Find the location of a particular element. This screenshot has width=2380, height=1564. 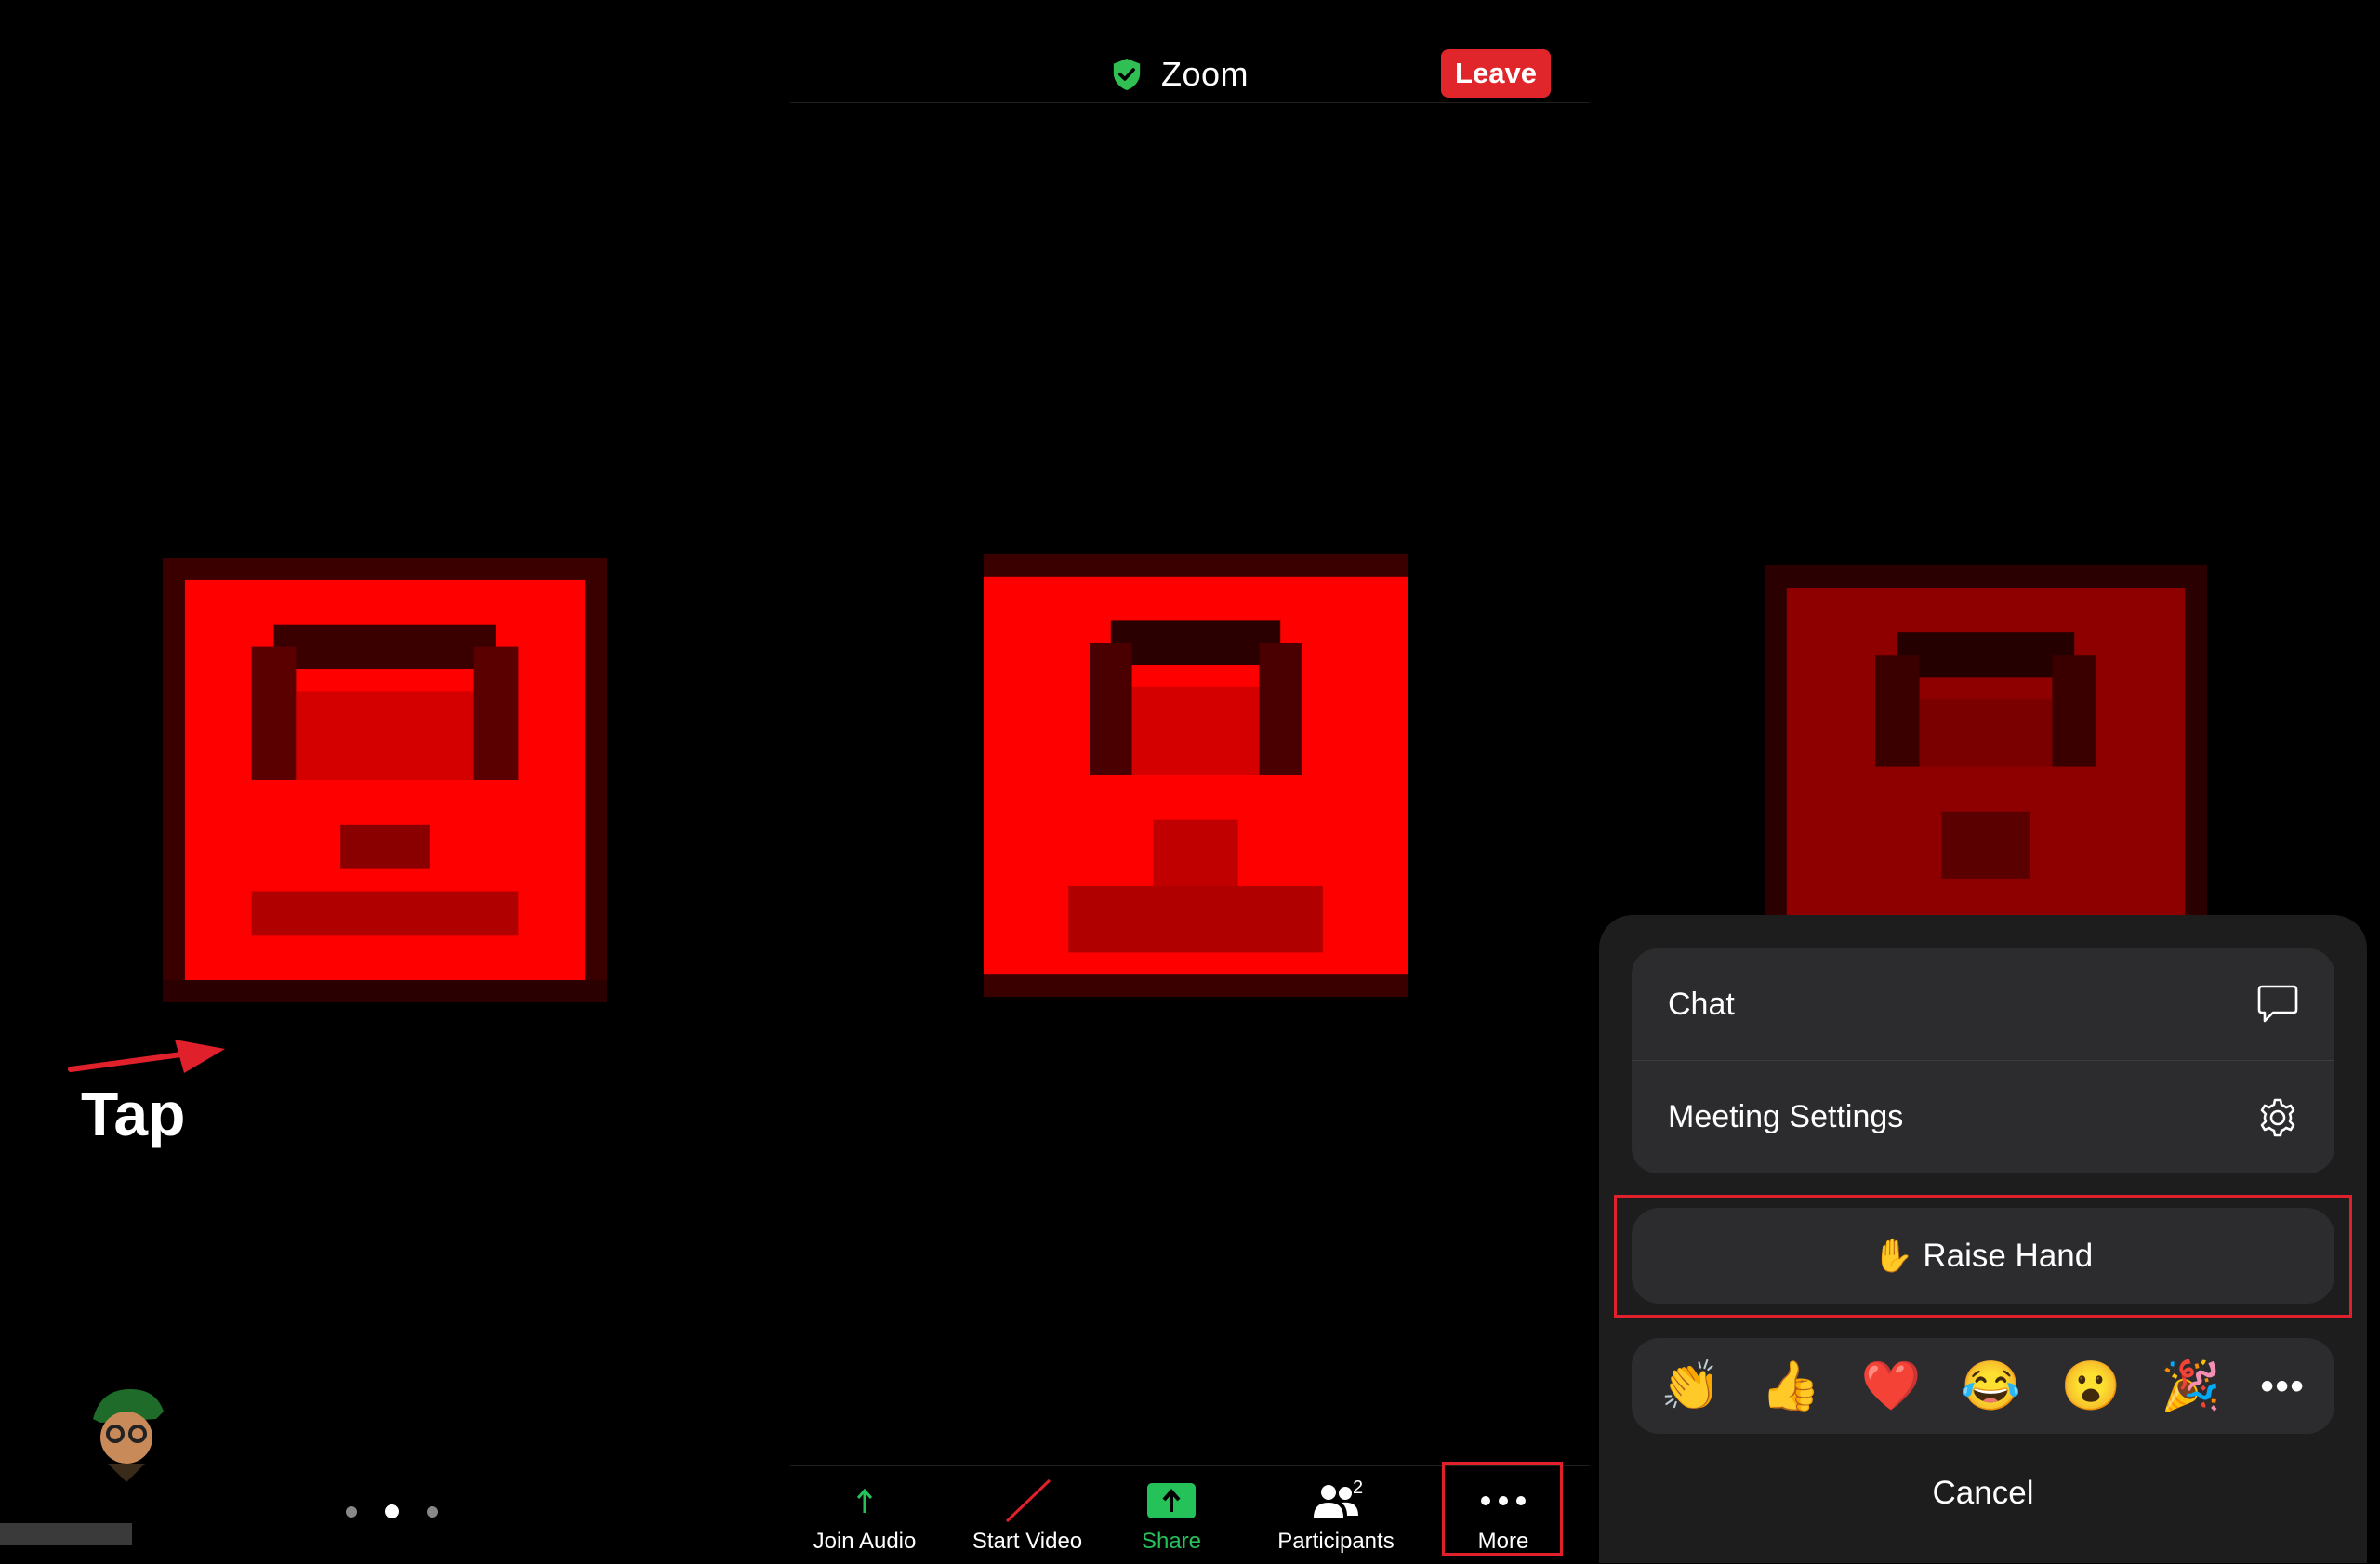

logo-icon is located at coordinates (128, 1436).